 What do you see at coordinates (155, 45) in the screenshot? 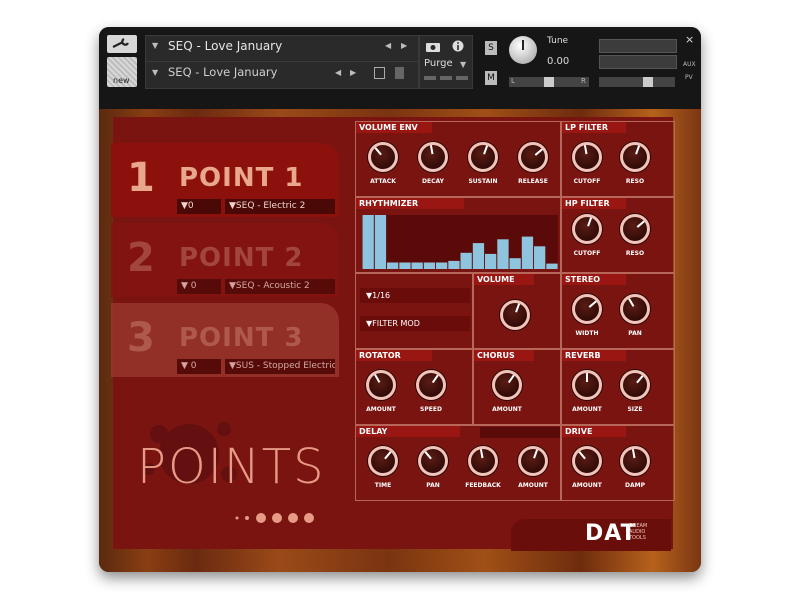
I see `instrument-dropdown-icon: ▼` at bounding box center [155, 45].